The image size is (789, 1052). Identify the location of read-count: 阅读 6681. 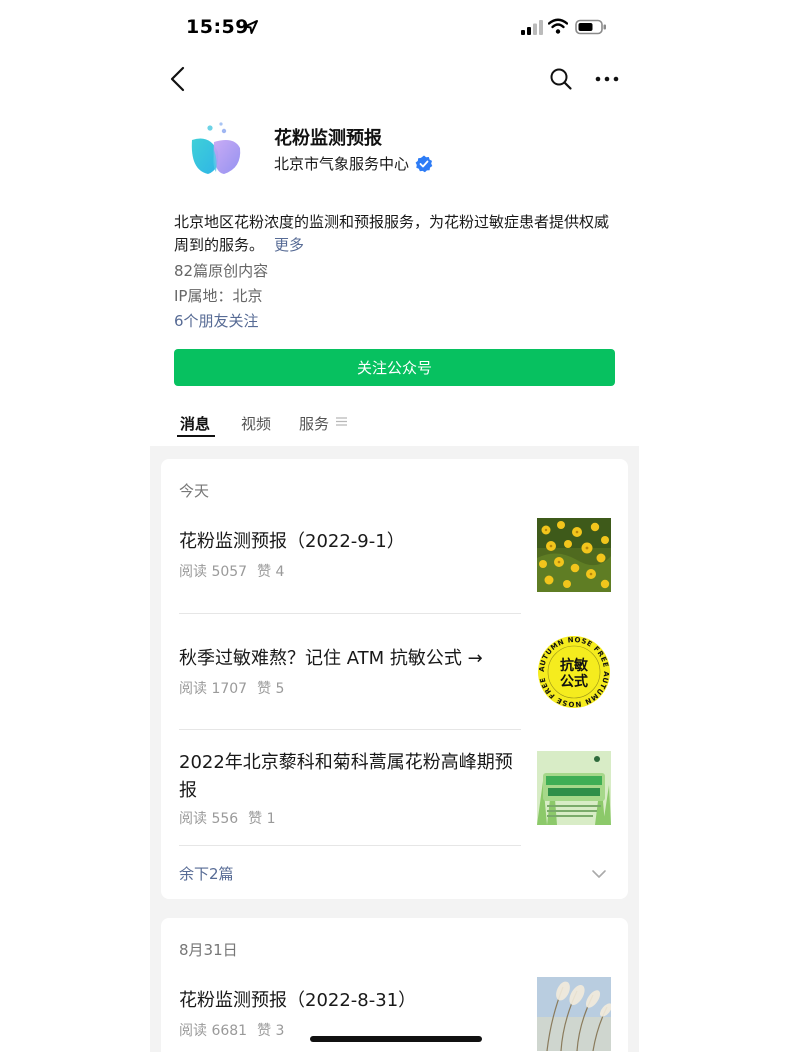
(213, 1031).